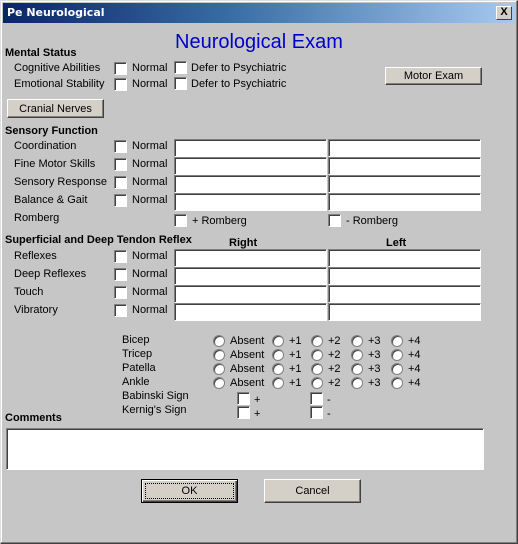  I want to click on grade-radio-ankle-plus4, so click(397, 383).